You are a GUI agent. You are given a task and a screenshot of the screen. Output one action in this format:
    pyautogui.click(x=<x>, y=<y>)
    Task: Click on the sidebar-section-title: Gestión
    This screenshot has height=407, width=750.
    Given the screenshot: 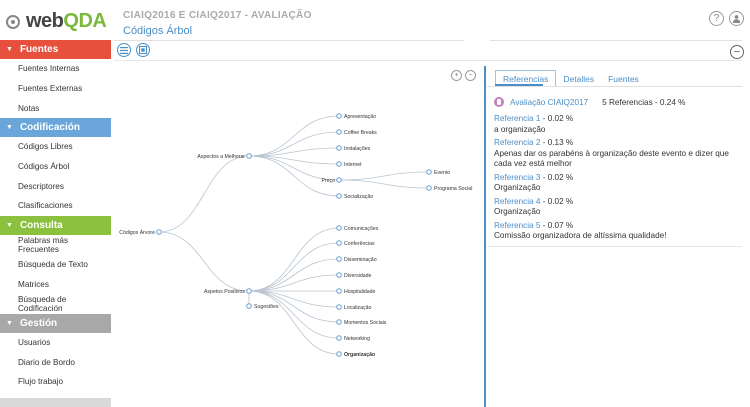 What is the action you would take?
    pyautogui.click(x=38, y=323)
    